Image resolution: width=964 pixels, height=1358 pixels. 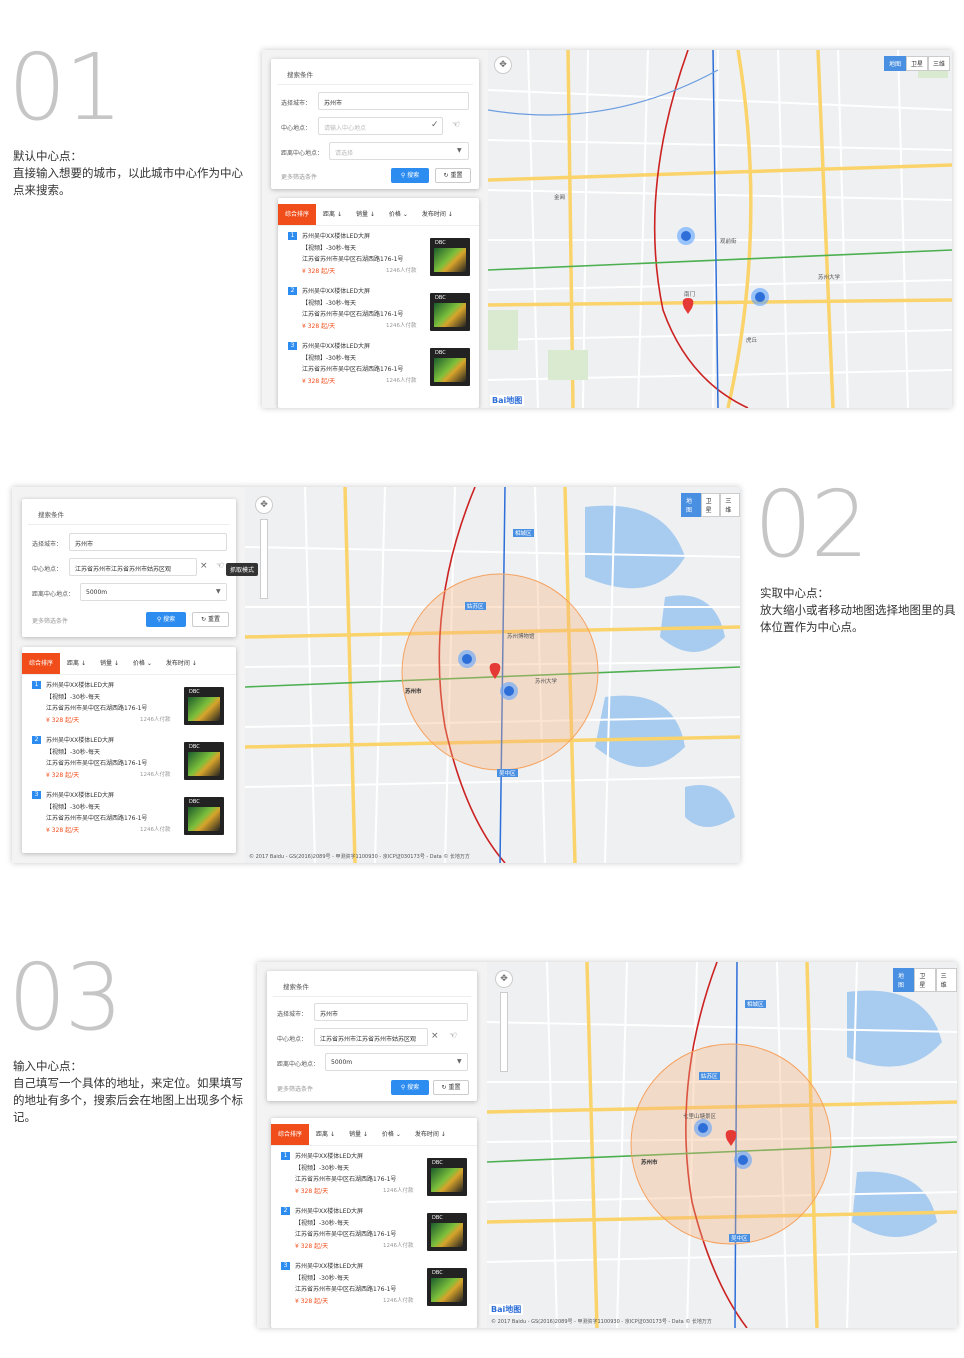 What do you see at coordinates (690, 295) in the screenshot?
I see `map-label: 南门` at bounding box center [690, 295].